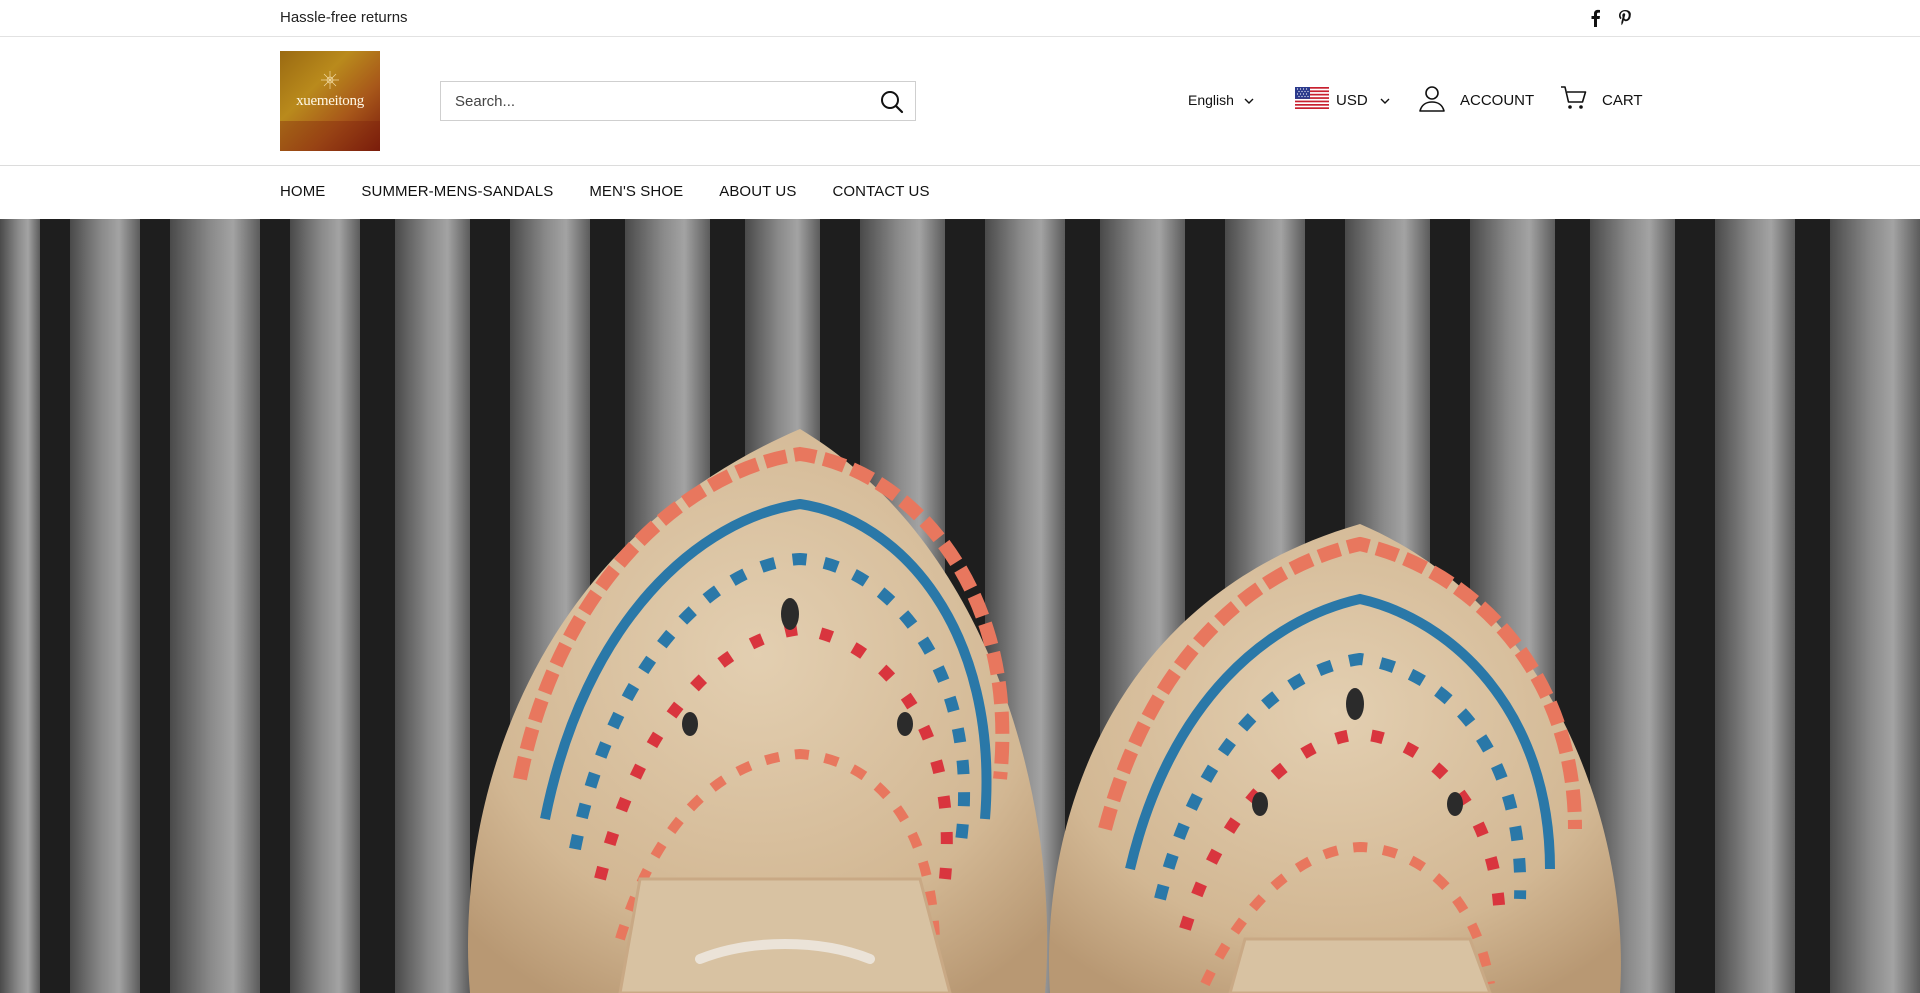  Describe the element at coordinates (1497, 100) in the screenshot. I see `account-label: ACCOUNT` at that location.